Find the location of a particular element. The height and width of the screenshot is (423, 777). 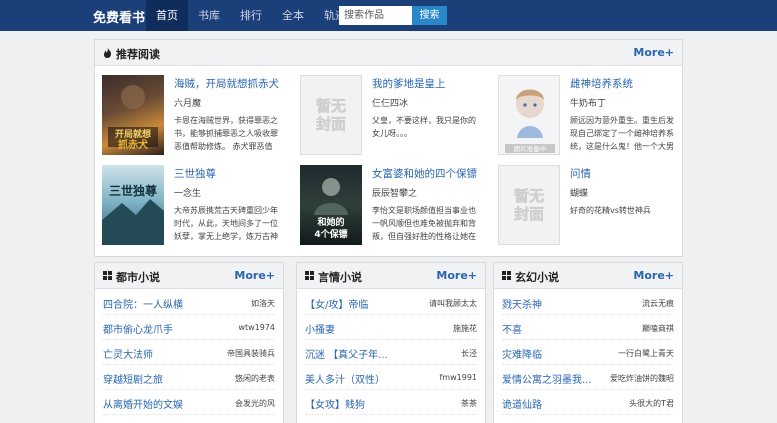

list-item: 从离婚开始的文娱 会发光的风 is located at coordinates (189, 402).